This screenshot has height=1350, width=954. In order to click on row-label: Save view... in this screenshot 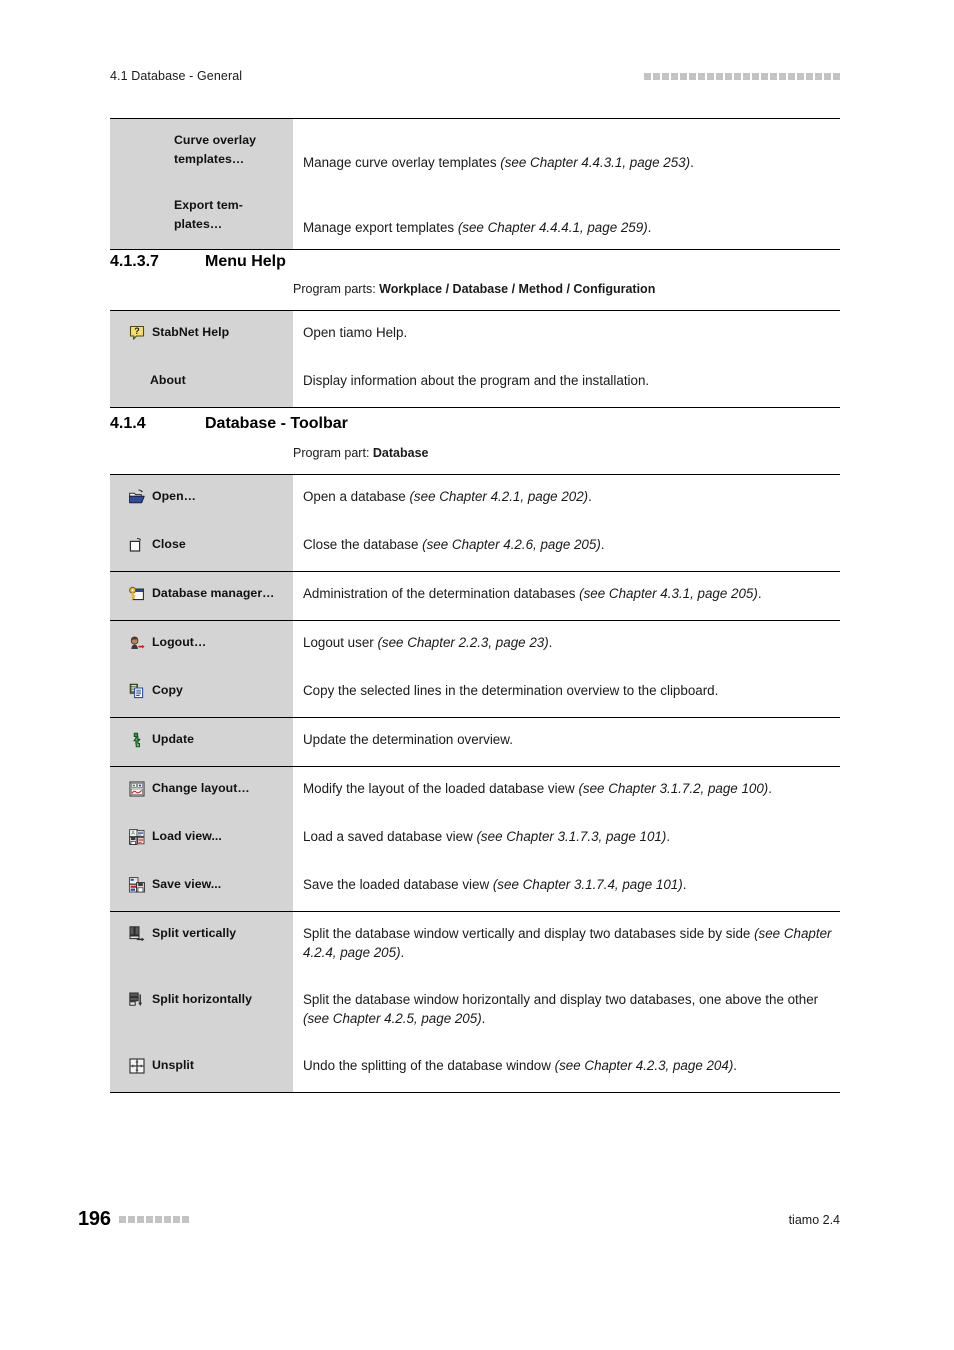, I will do `click(187, 884)`.